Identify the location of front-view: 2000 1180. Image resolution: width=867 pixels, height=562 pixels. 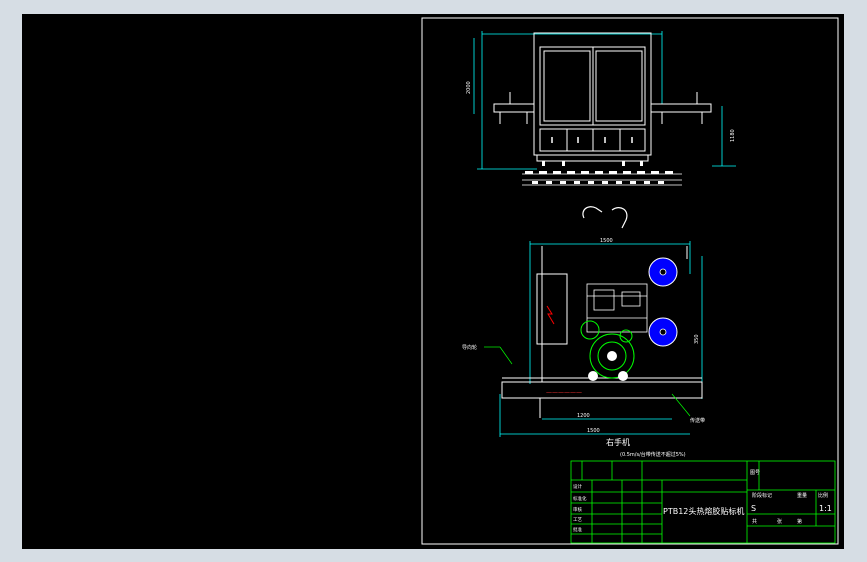
(601, 108).